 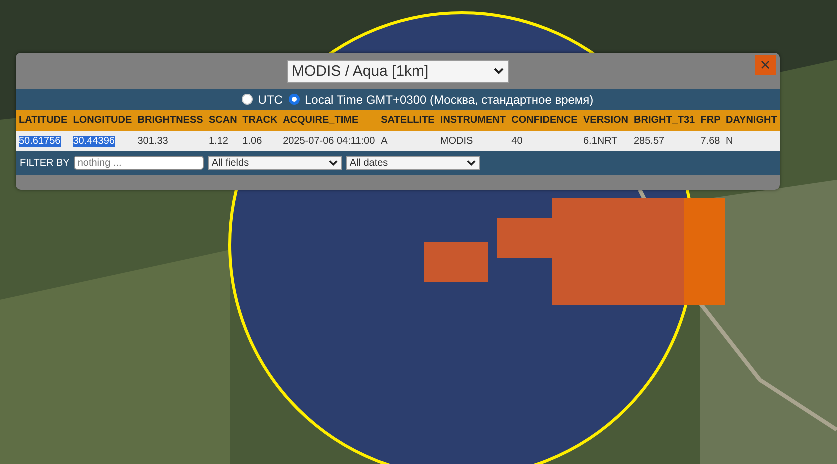 What do you see at coordinates (441, 99) in the screenshot?
I see `time-mode-radio: Local Time GMT+0300 (Москва, стандартное время)` at bounding box center [441, 99].